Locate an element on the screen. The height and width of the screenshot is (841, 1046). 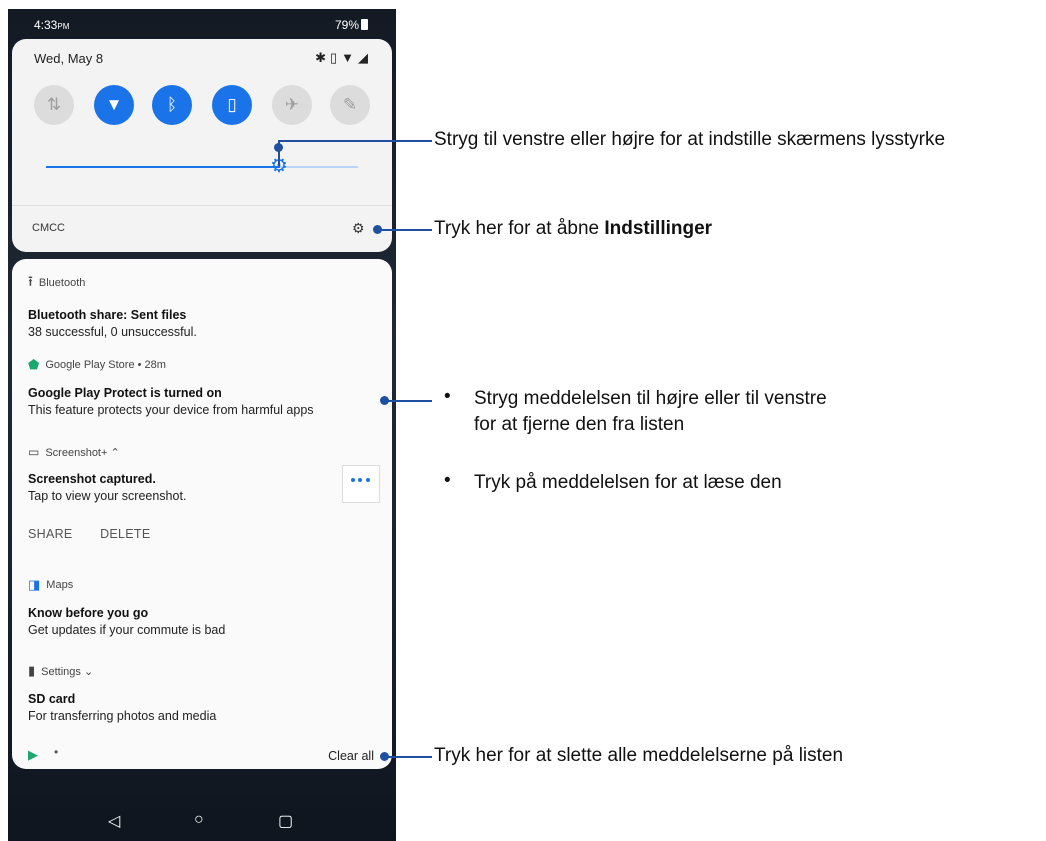
screenshot-actions: SHARE DELETE is located at coordinates (101, 534).